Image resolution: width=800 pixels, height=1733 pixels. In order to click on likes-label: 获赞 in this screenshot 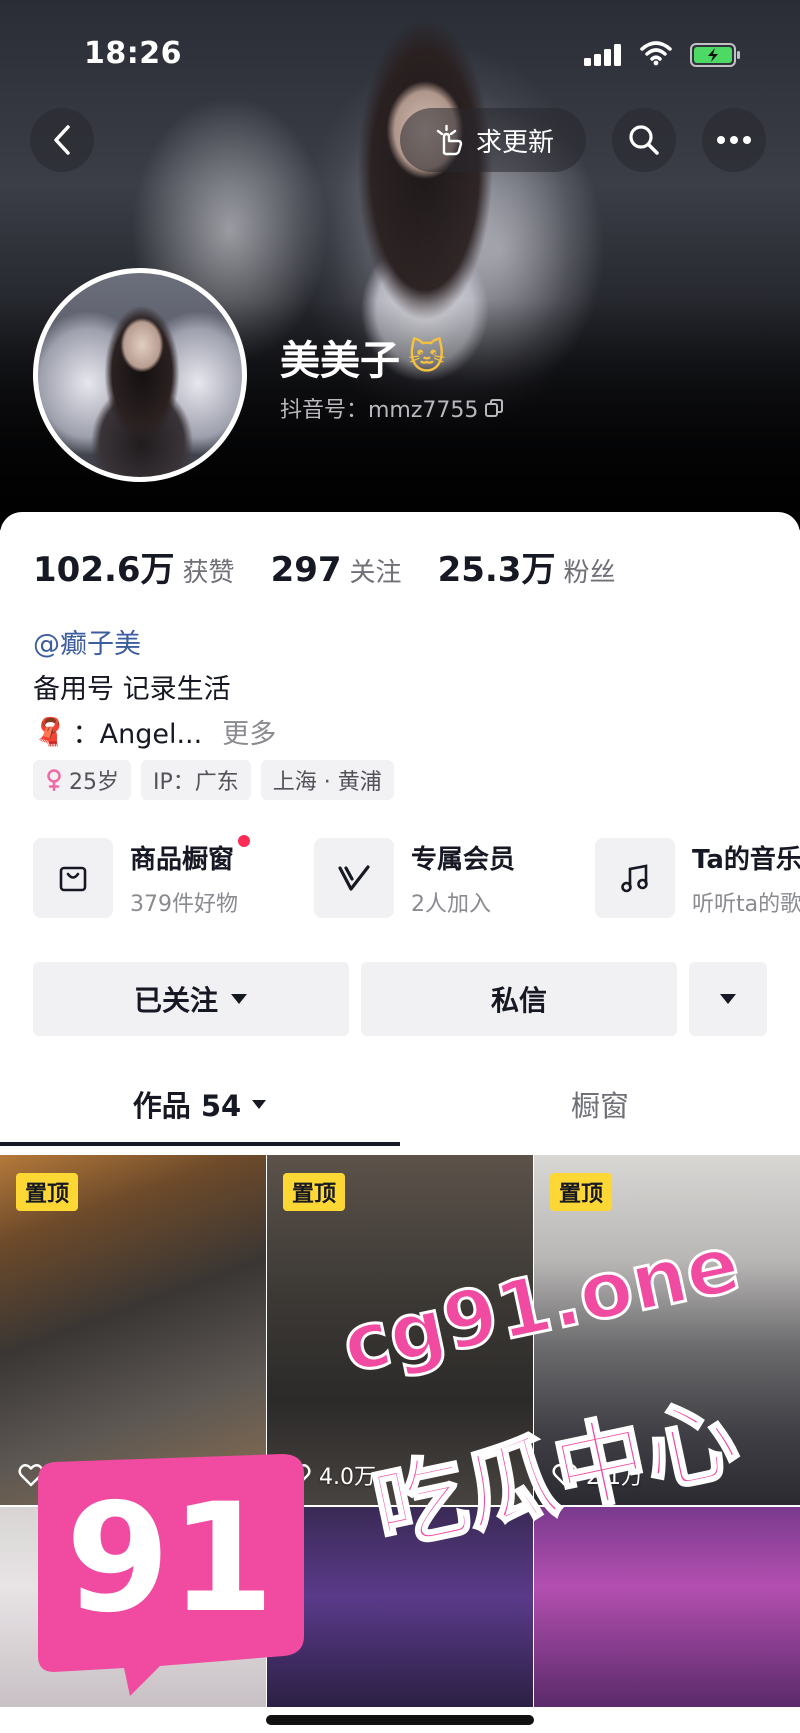, I will do `click(208, 573)`.